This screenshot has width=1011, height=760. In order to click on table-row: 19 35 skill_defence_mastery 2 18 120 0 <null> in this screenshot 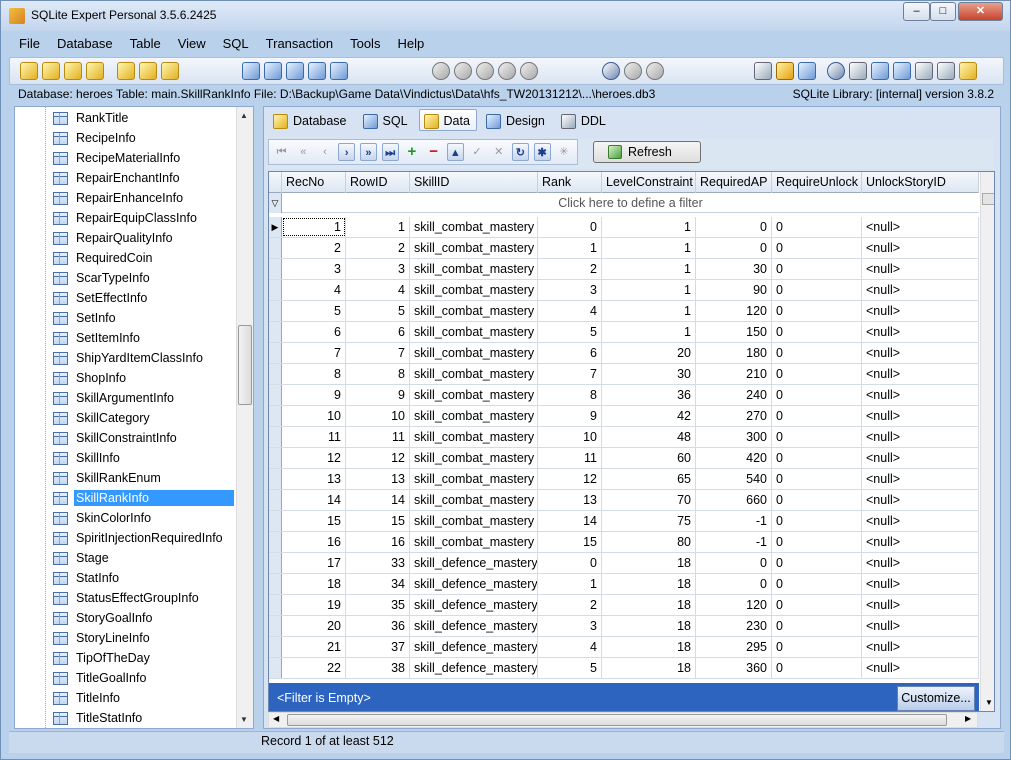, I will do `click(624, 605)`.